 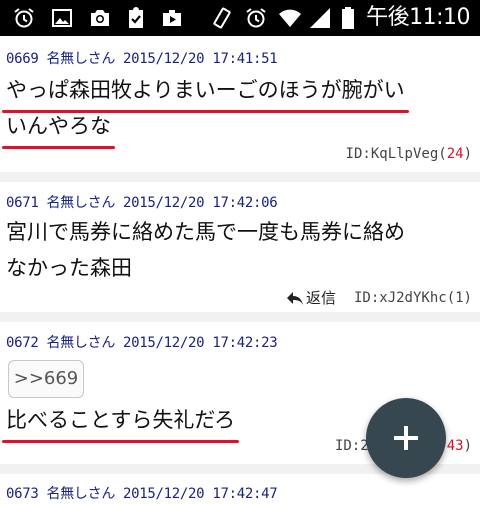 I want to click on signal-icon, so click(x=320, y=18).